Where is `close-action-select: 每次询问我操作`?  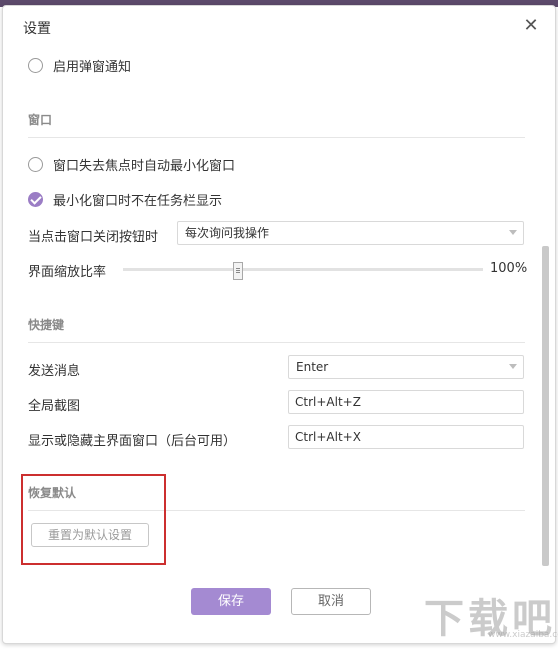 close-action-select: 每次询问我操作 is located at coordinates (350, 233).